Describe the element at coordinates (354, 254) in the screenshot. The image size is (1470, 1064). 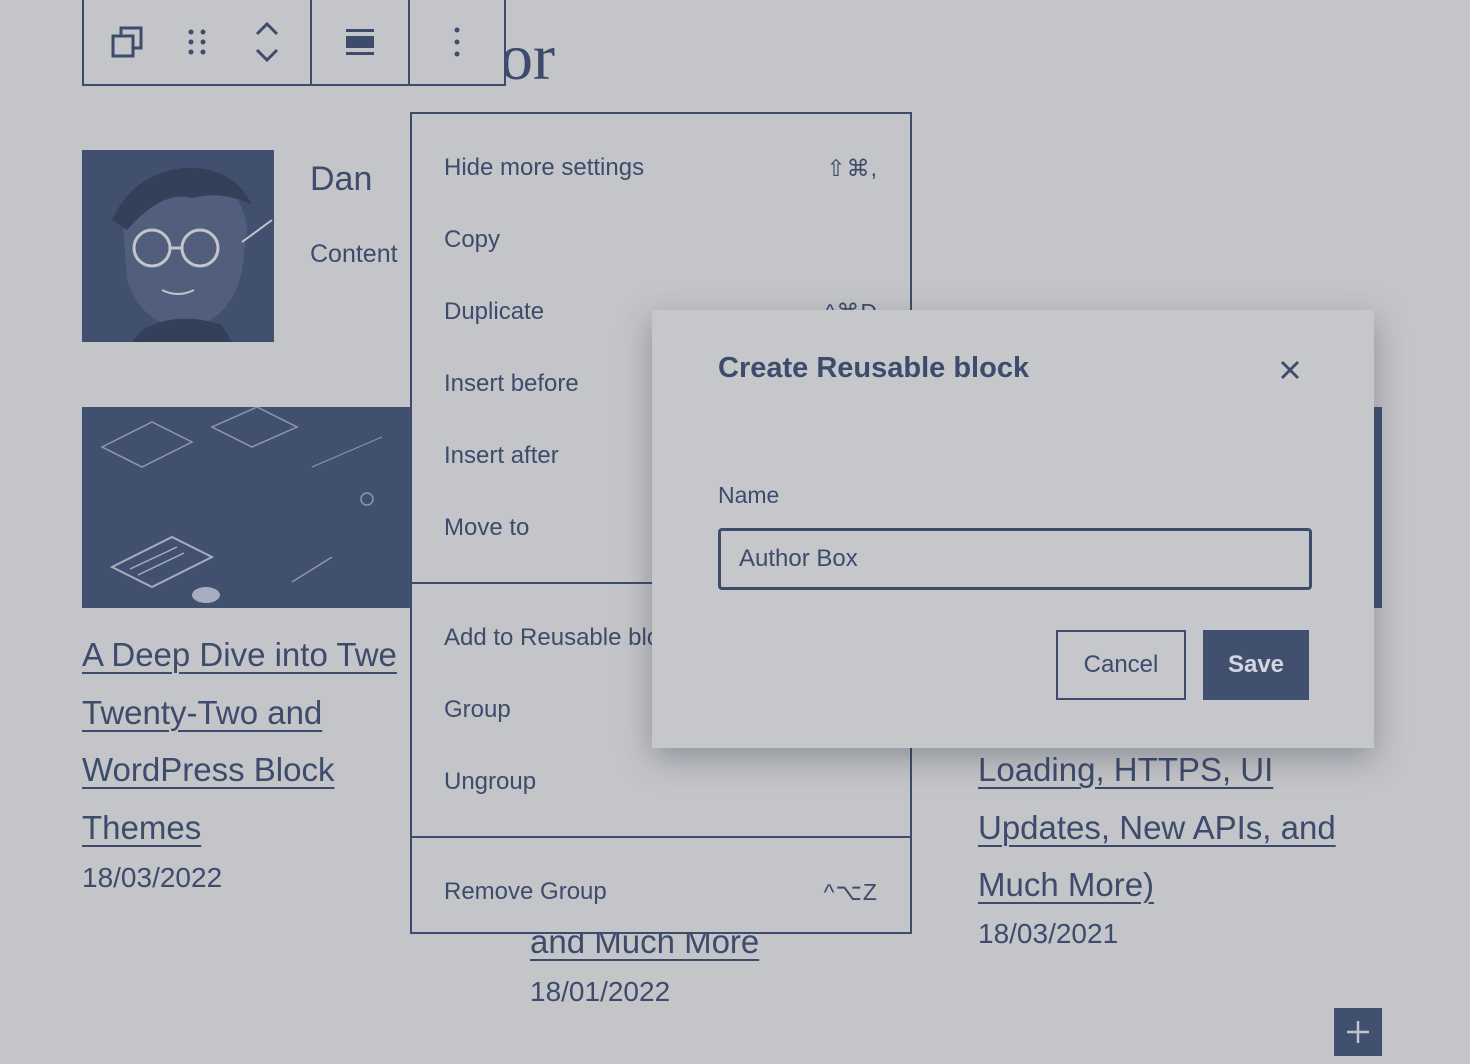
I see `author-bio: Content` at that location.